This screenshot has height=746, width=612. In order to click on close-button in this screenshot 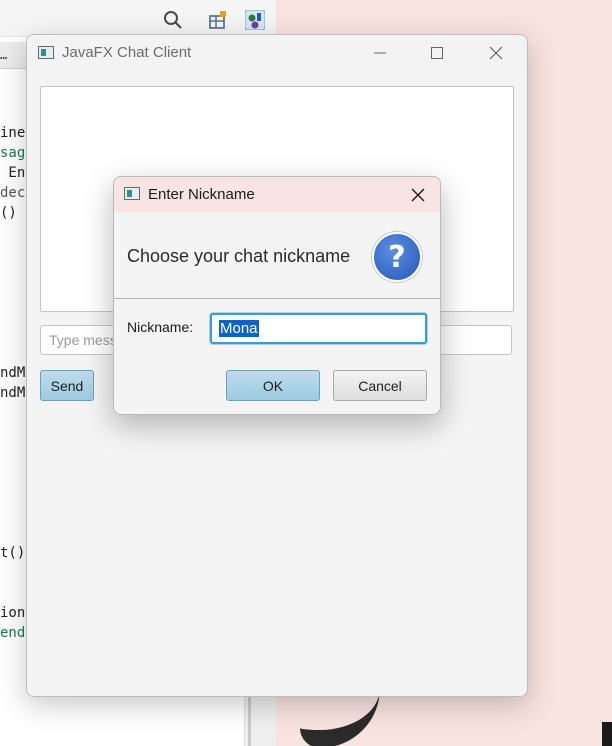, I will do `click(496, 53)`.